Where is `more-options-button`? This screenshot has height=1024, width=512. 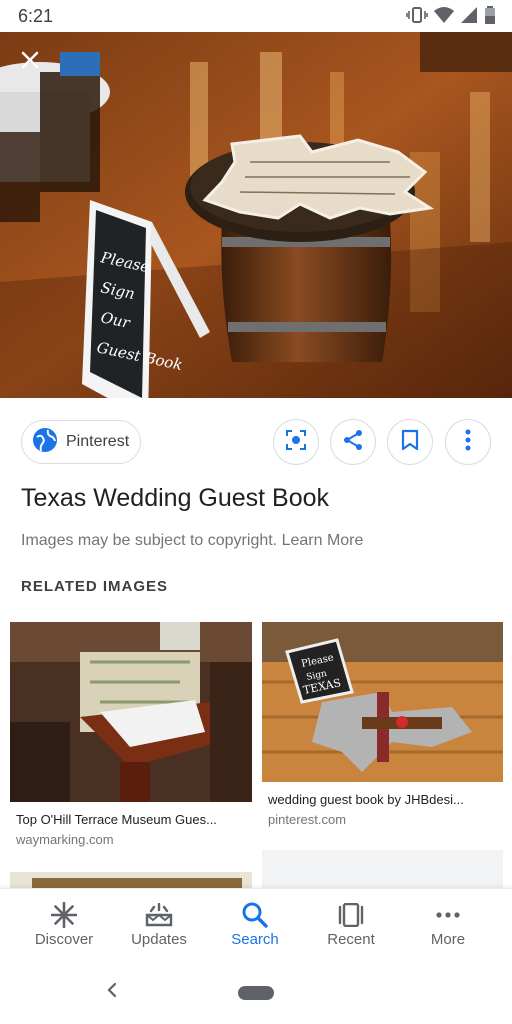
more-options-button is located at coordinates (468, 442).